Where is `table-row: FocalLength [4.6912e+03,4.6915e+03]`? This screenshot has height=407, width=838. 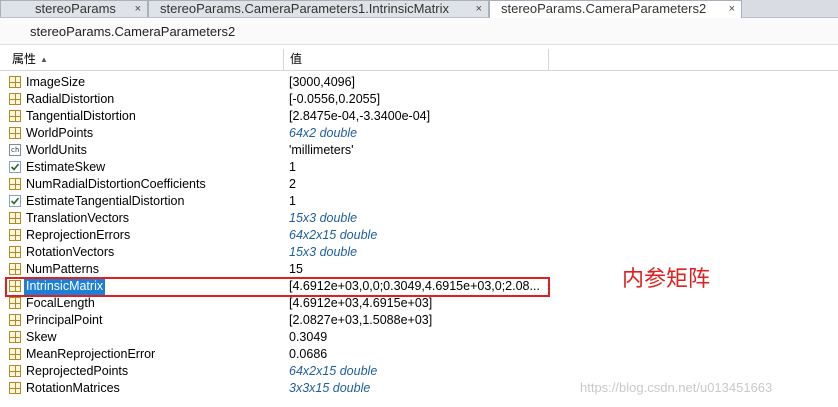 table-row: FocalLength [4.6912e+03,4.6915e+03] is located at coordinates (280, 303).